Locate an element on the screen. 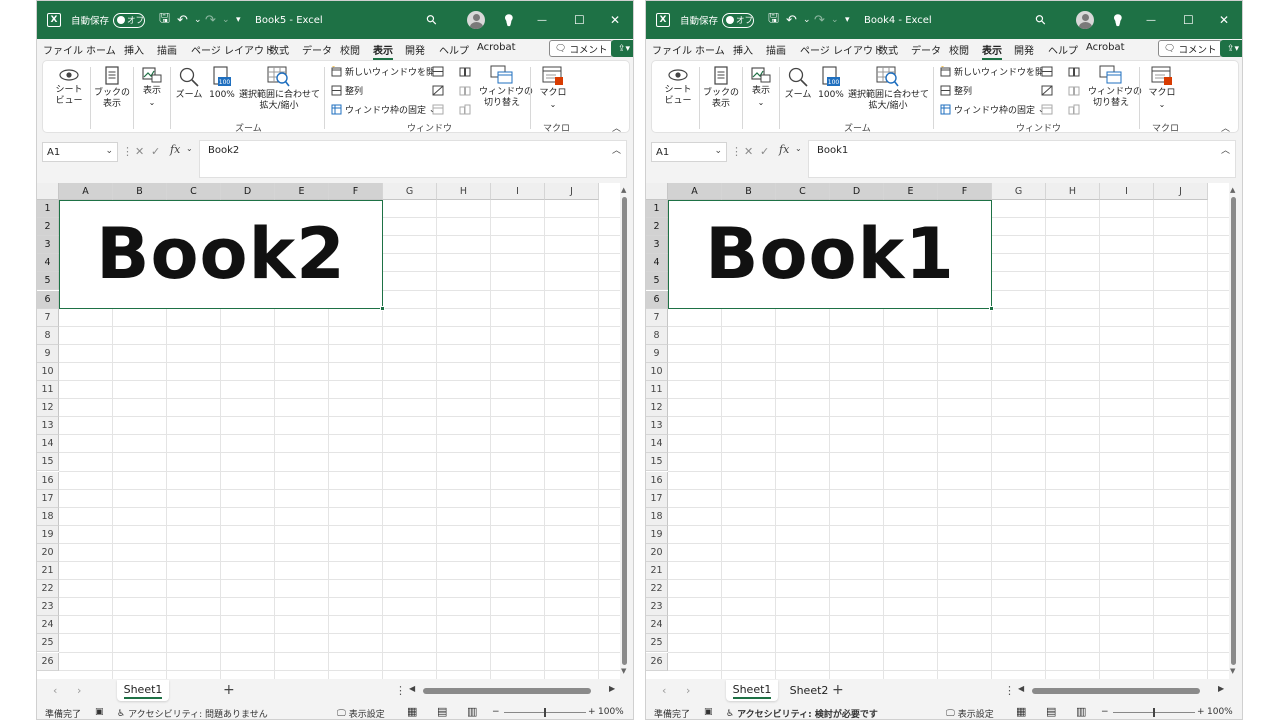 The width and height of the screenshot is (1280, 720). redo-dropdown-icon: ⌄ is located at coordinates (226, 20).